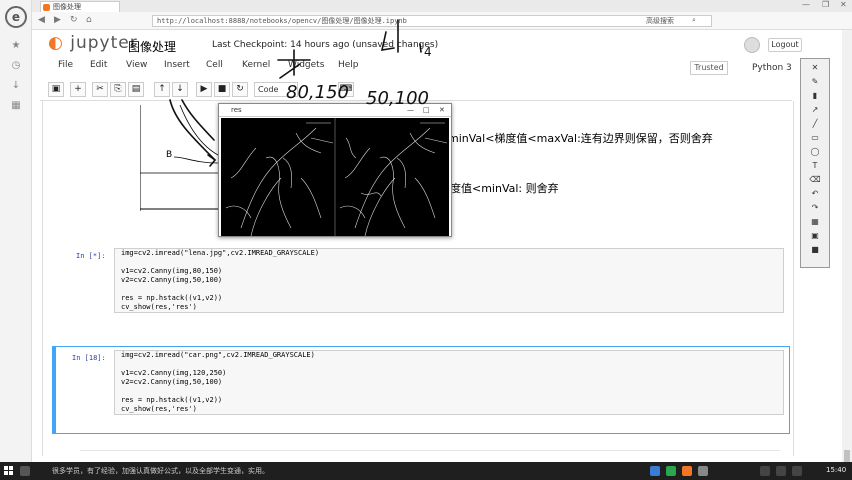 This screenshot has height=480, width=852. Describe the element at coordinates (335, 110) in the screenshot. I see `popup-titlebar: res — □ ✕` at that location.